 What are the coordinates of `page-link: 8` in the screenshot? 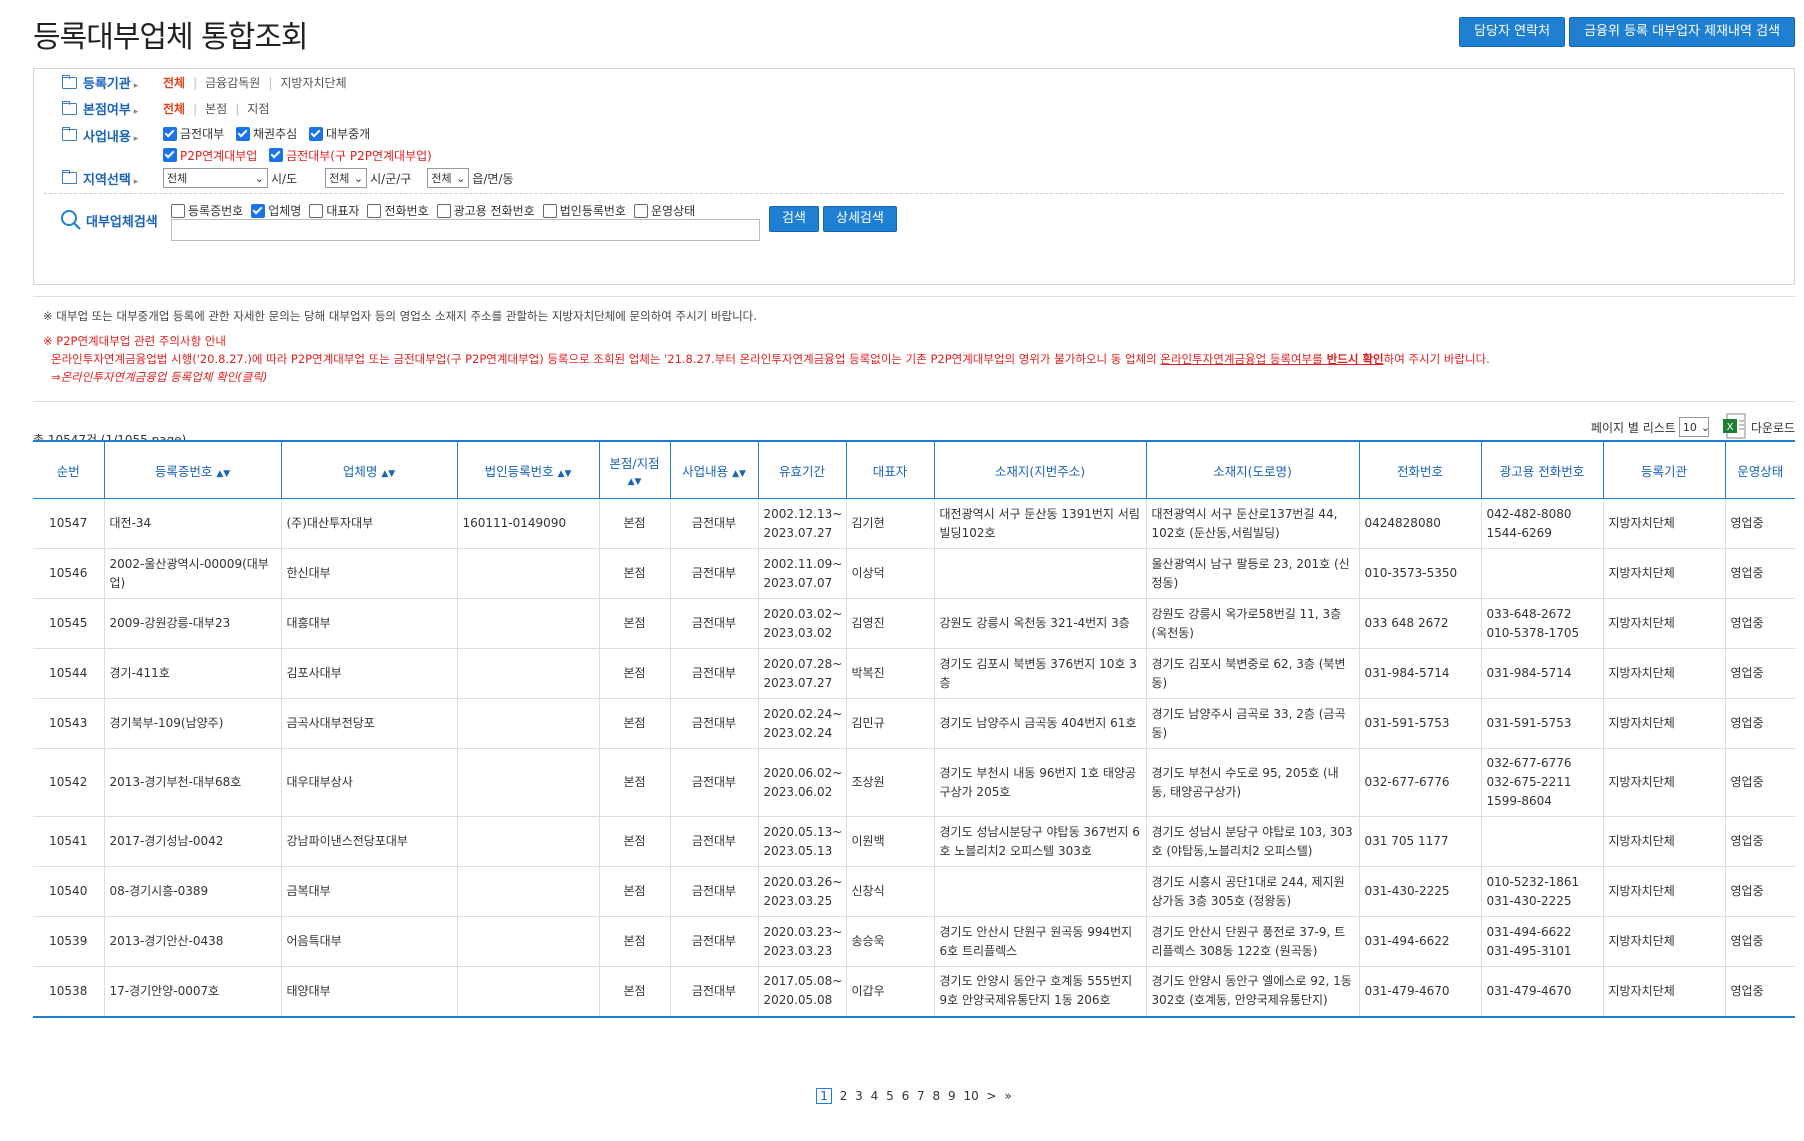 It's located at (937, 1096).